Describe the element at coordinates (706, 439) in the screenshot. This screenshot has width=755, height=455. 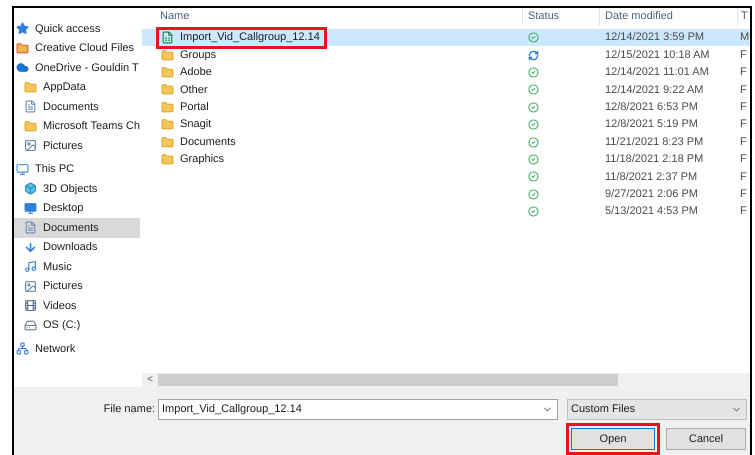
I see `cancel-button: Cancel` at that location.